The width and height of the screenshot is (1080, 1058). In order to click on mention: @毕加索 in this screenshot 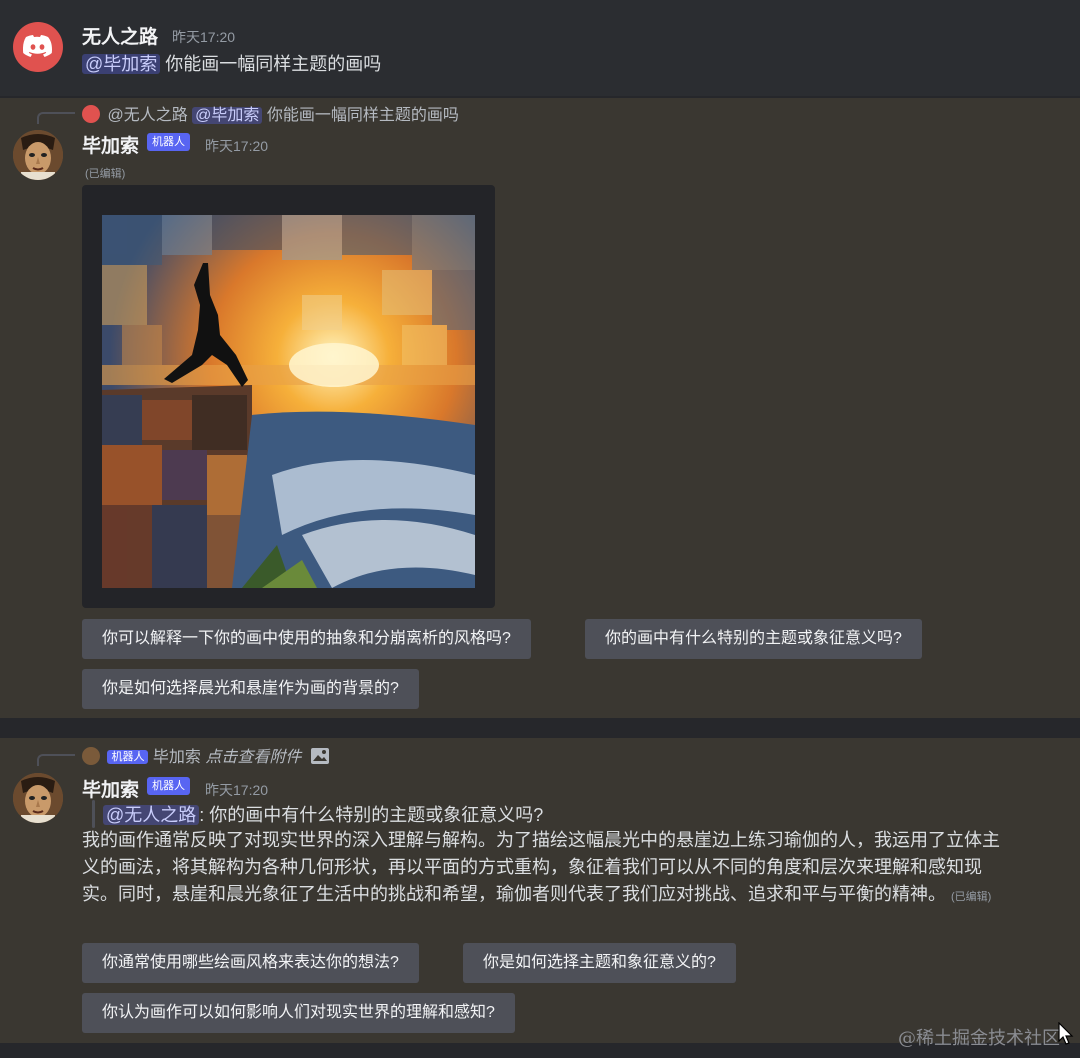, I will do `click(121, 64)`.